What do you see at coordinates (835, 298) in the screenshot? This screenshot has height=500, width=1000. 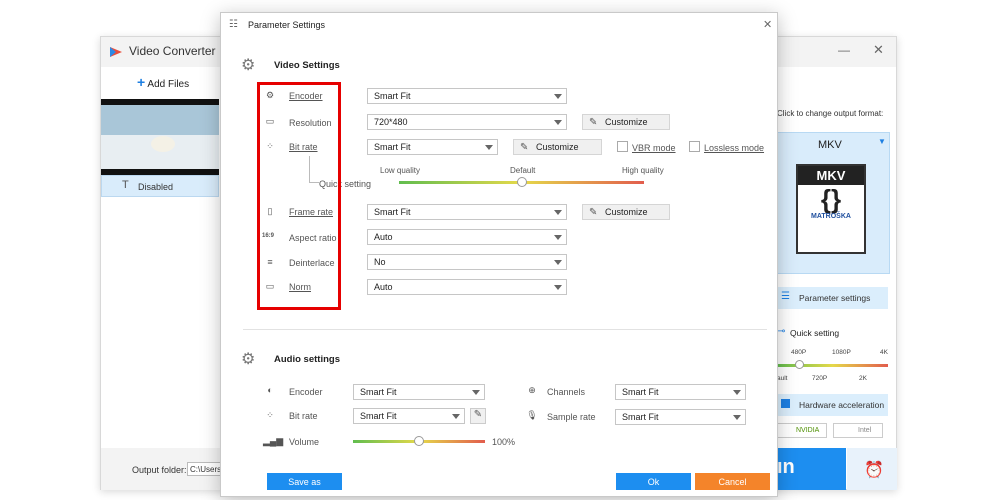 I see `parameter-settings-label: Parameter settings` at bounding box center [835, 298].